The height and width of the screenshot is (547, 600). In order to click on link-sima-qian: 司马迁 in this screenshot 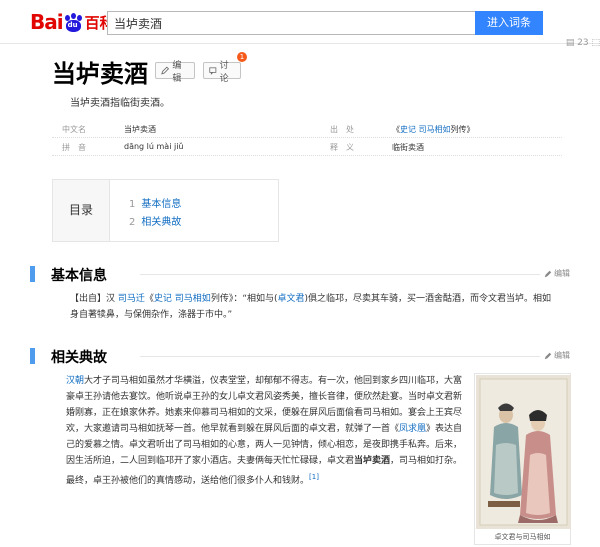, I will do `click(131, 299)`.